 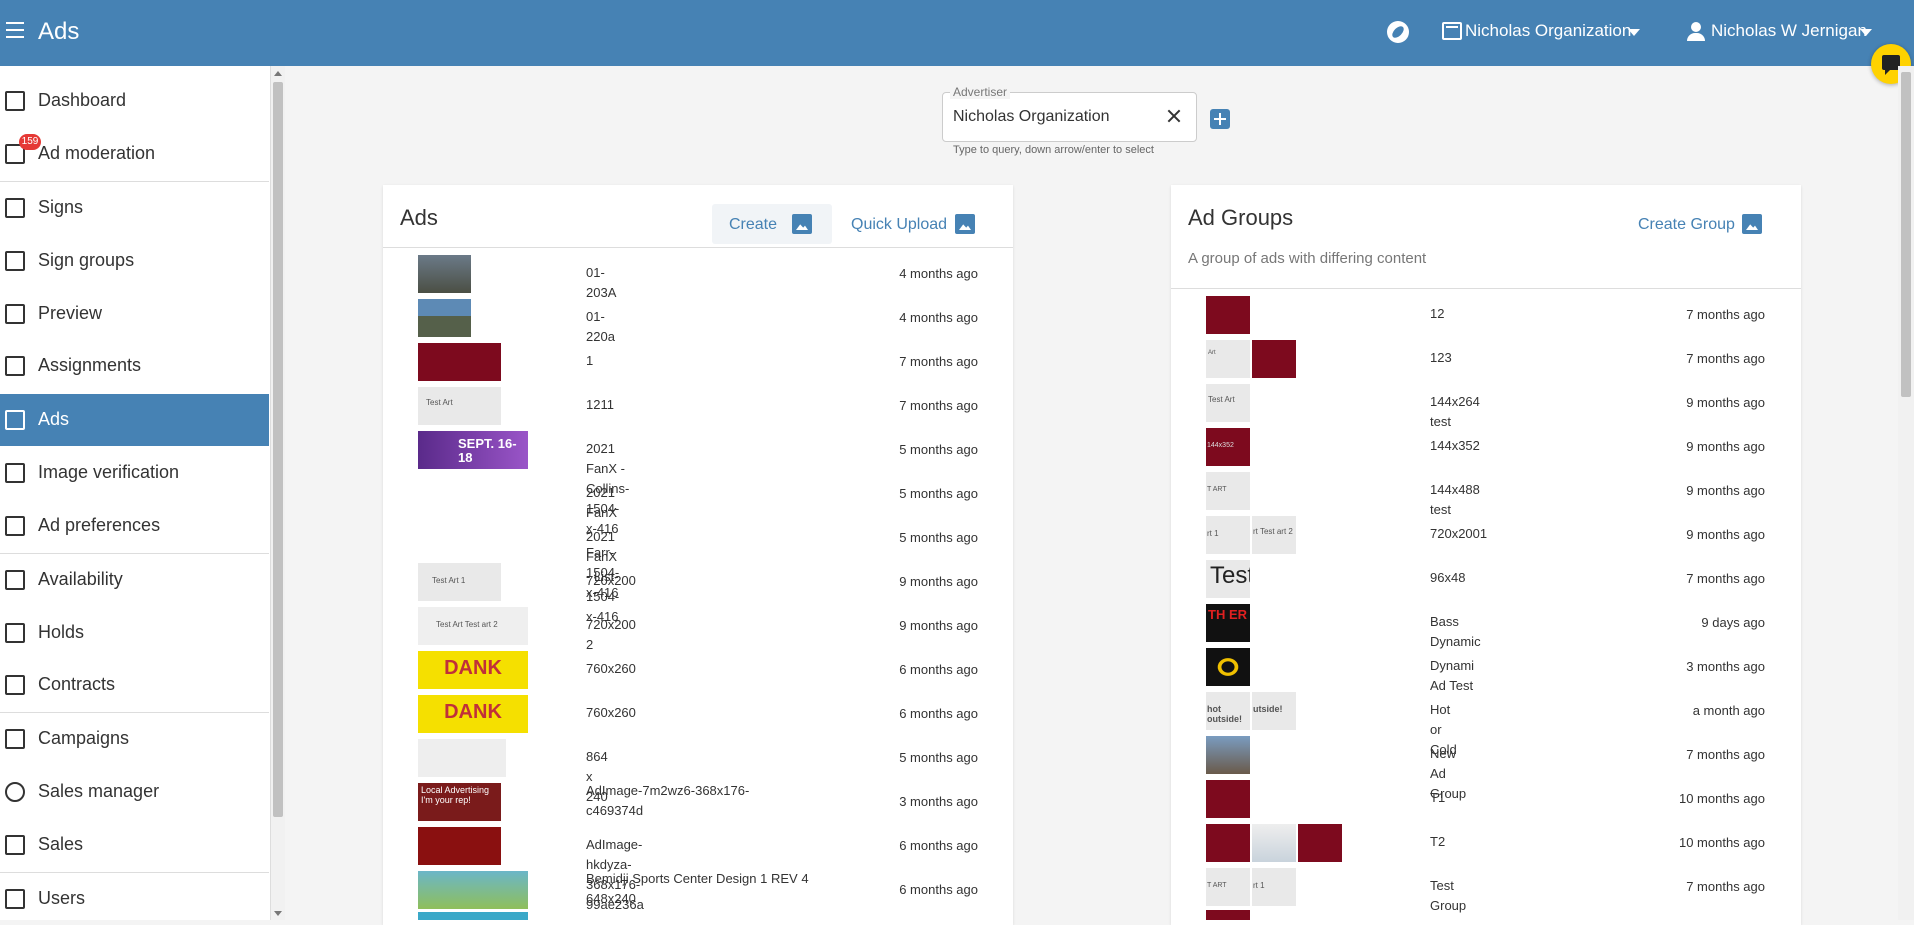 What do you see at coordinates (278, 913) in the screenshot?
I see `scroll-down-icon` at bounding box center [278, 913].